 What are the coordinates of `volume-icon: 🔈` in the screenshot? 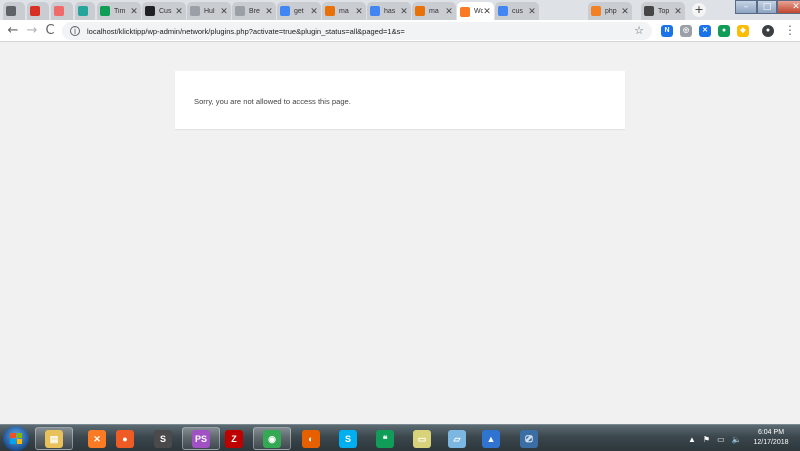 It's located at (737, 439).